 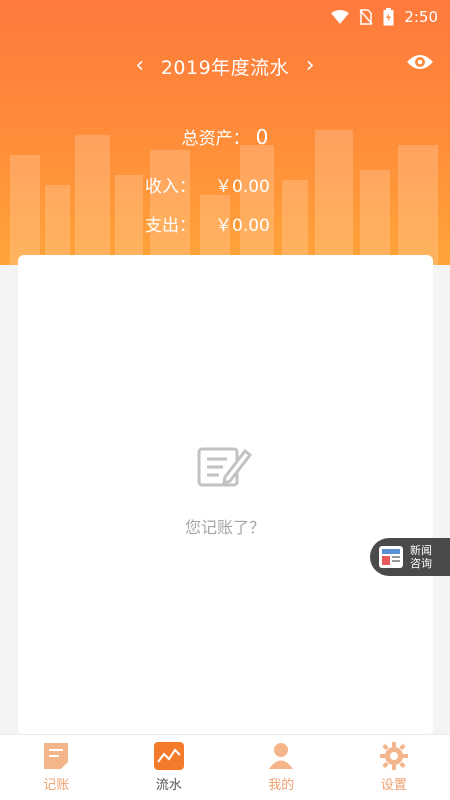 What do you see at coordinates (391, 557) in the screenshot?
I see `newspaper-icon` at bounding box center [391, 557].